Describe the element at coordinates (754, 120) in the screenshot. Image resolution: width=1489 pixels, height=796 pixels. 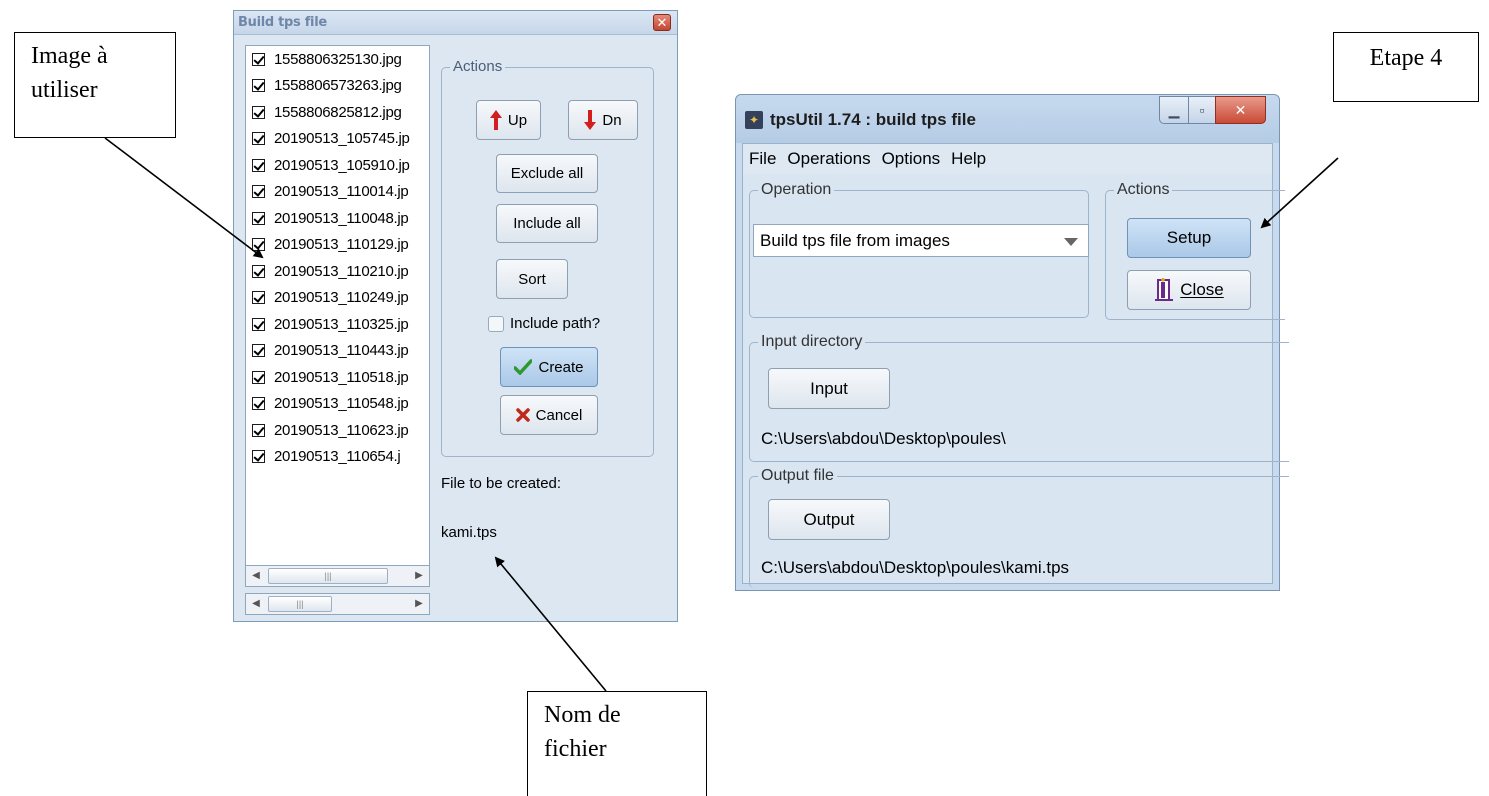
I see `tpsutil-app-icon: ✦` at that location.